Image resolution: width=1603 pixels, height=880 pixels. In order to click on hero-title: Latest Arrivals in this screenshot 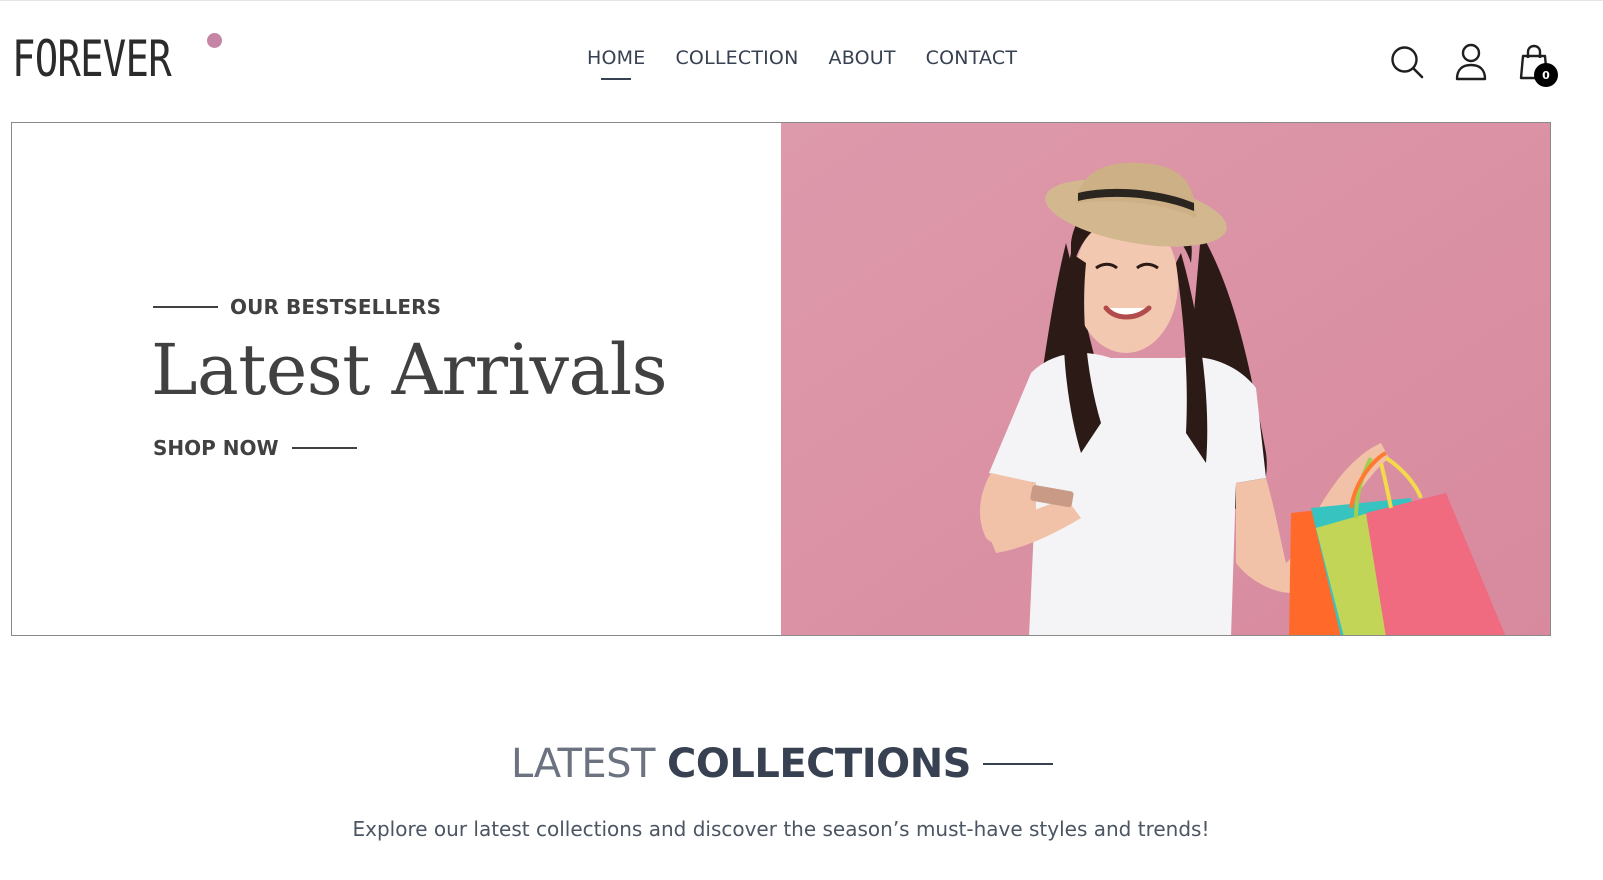, I will do `click(409, 370)`.